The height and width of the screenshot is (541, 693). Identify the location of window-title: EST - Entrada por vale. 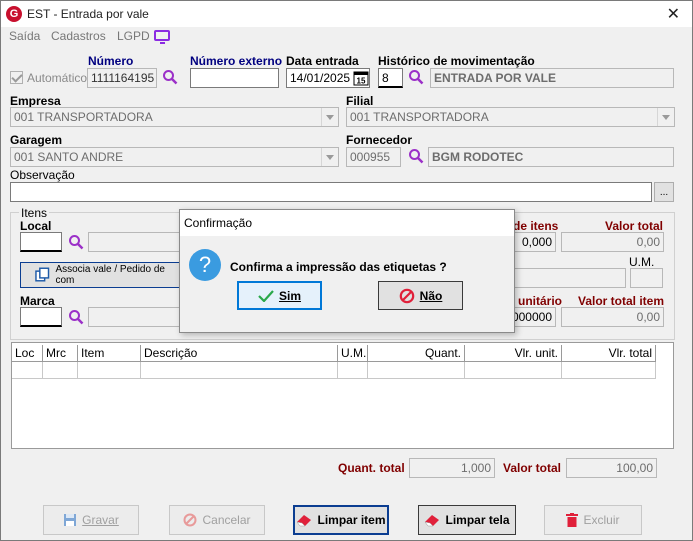
(88, 14).